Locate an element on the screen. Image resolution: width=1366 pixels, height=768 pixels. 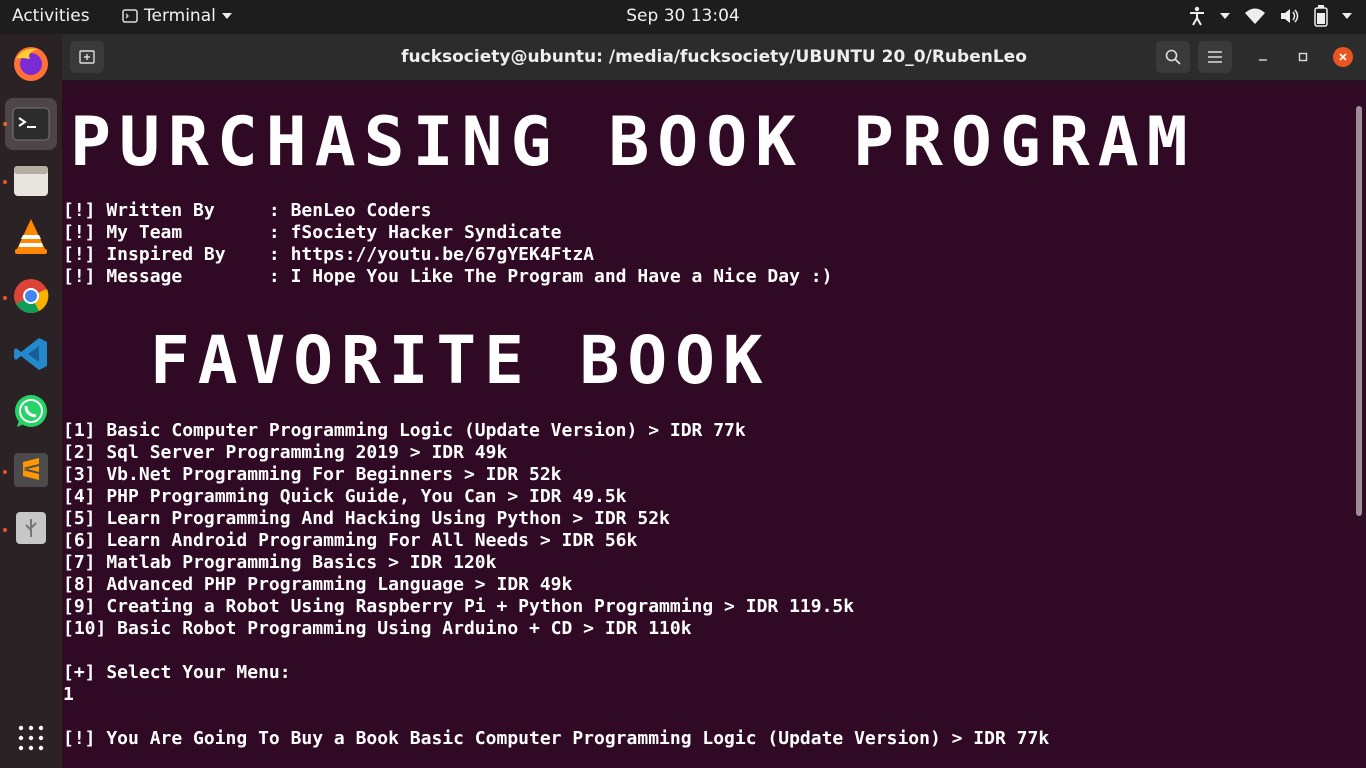
accessibility-icon is located at coordinates (1197, 16).